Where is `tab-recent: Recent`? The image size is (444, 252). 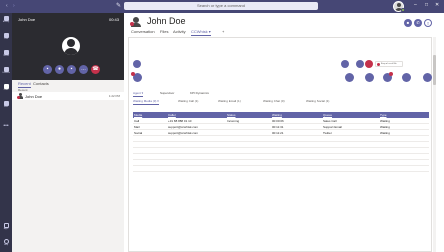 tab-recent: Recent is located at coordinates (24, 84).